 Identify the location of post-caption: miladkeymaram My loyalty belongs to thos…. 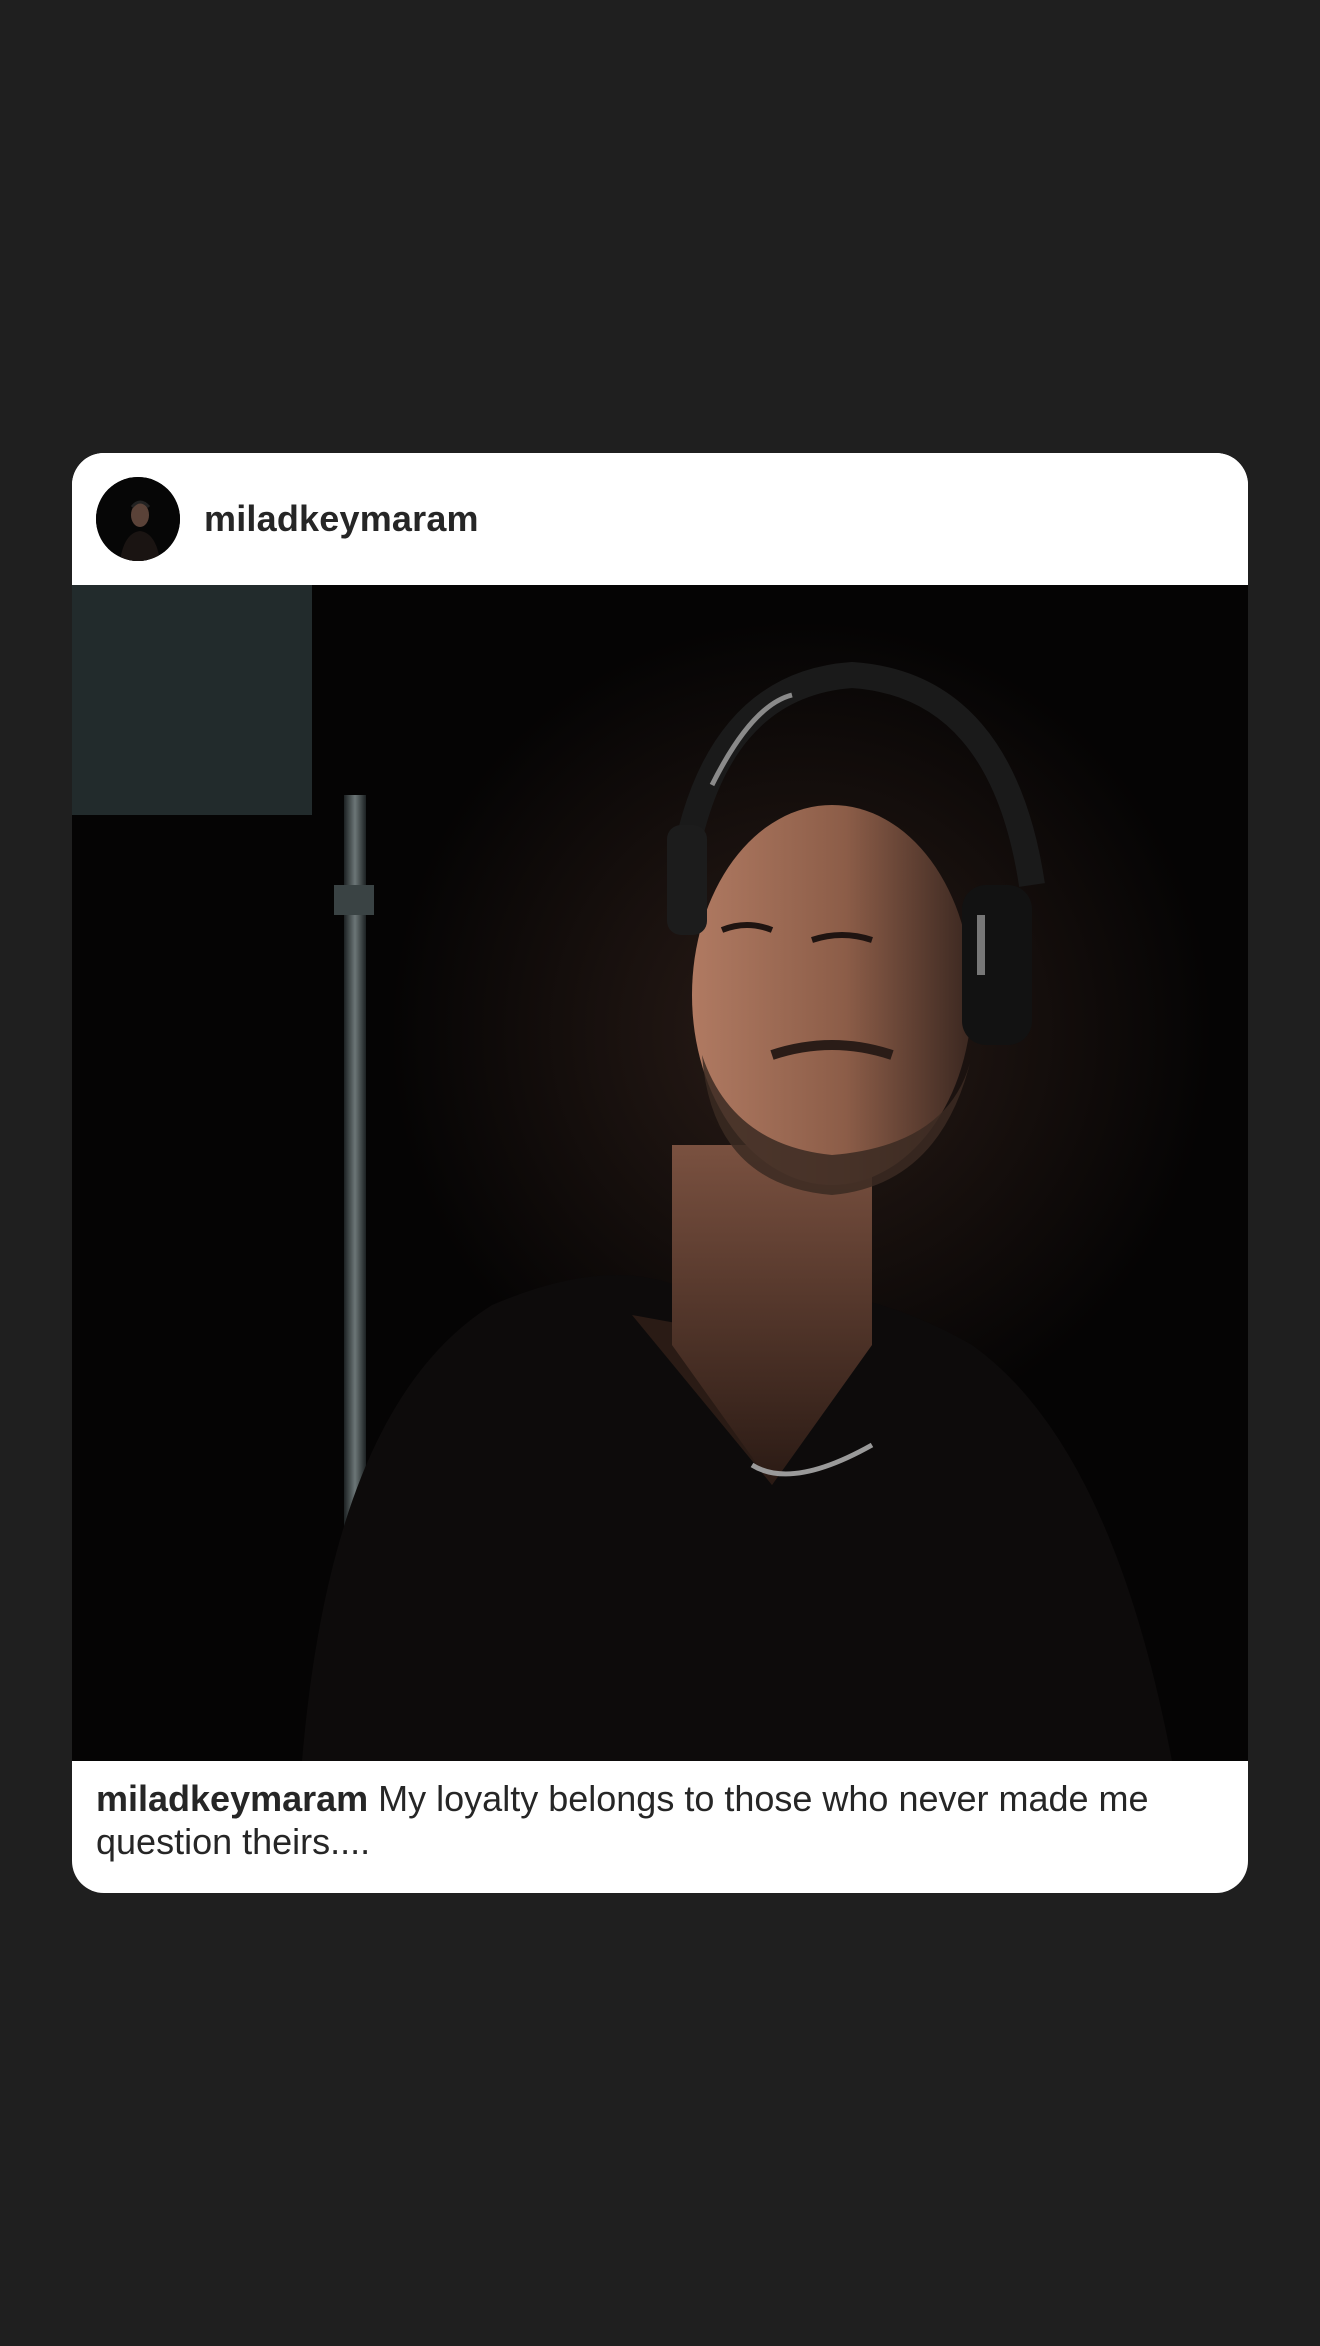
(660, 1820).